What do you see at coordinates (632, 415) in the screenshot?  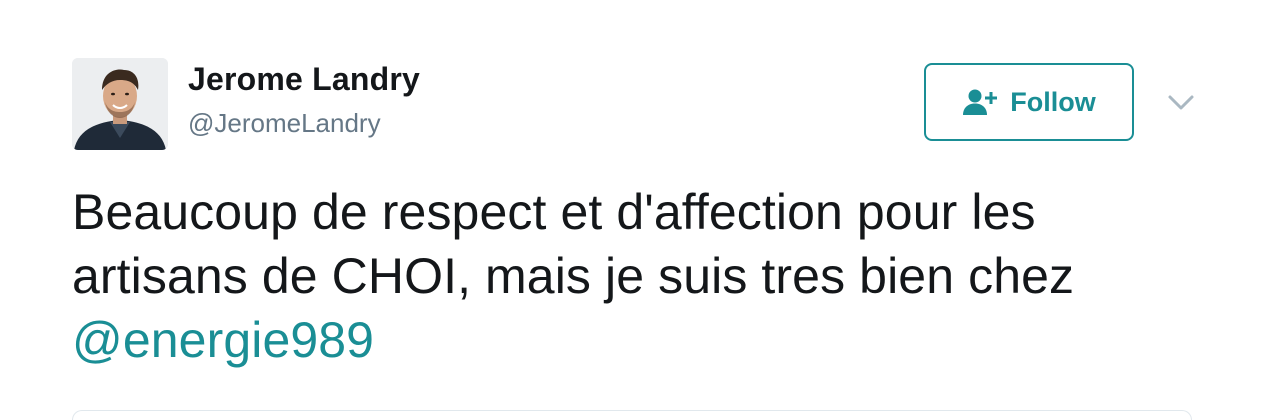 I see `embedded-card-border` at bounding box center [632, 415].